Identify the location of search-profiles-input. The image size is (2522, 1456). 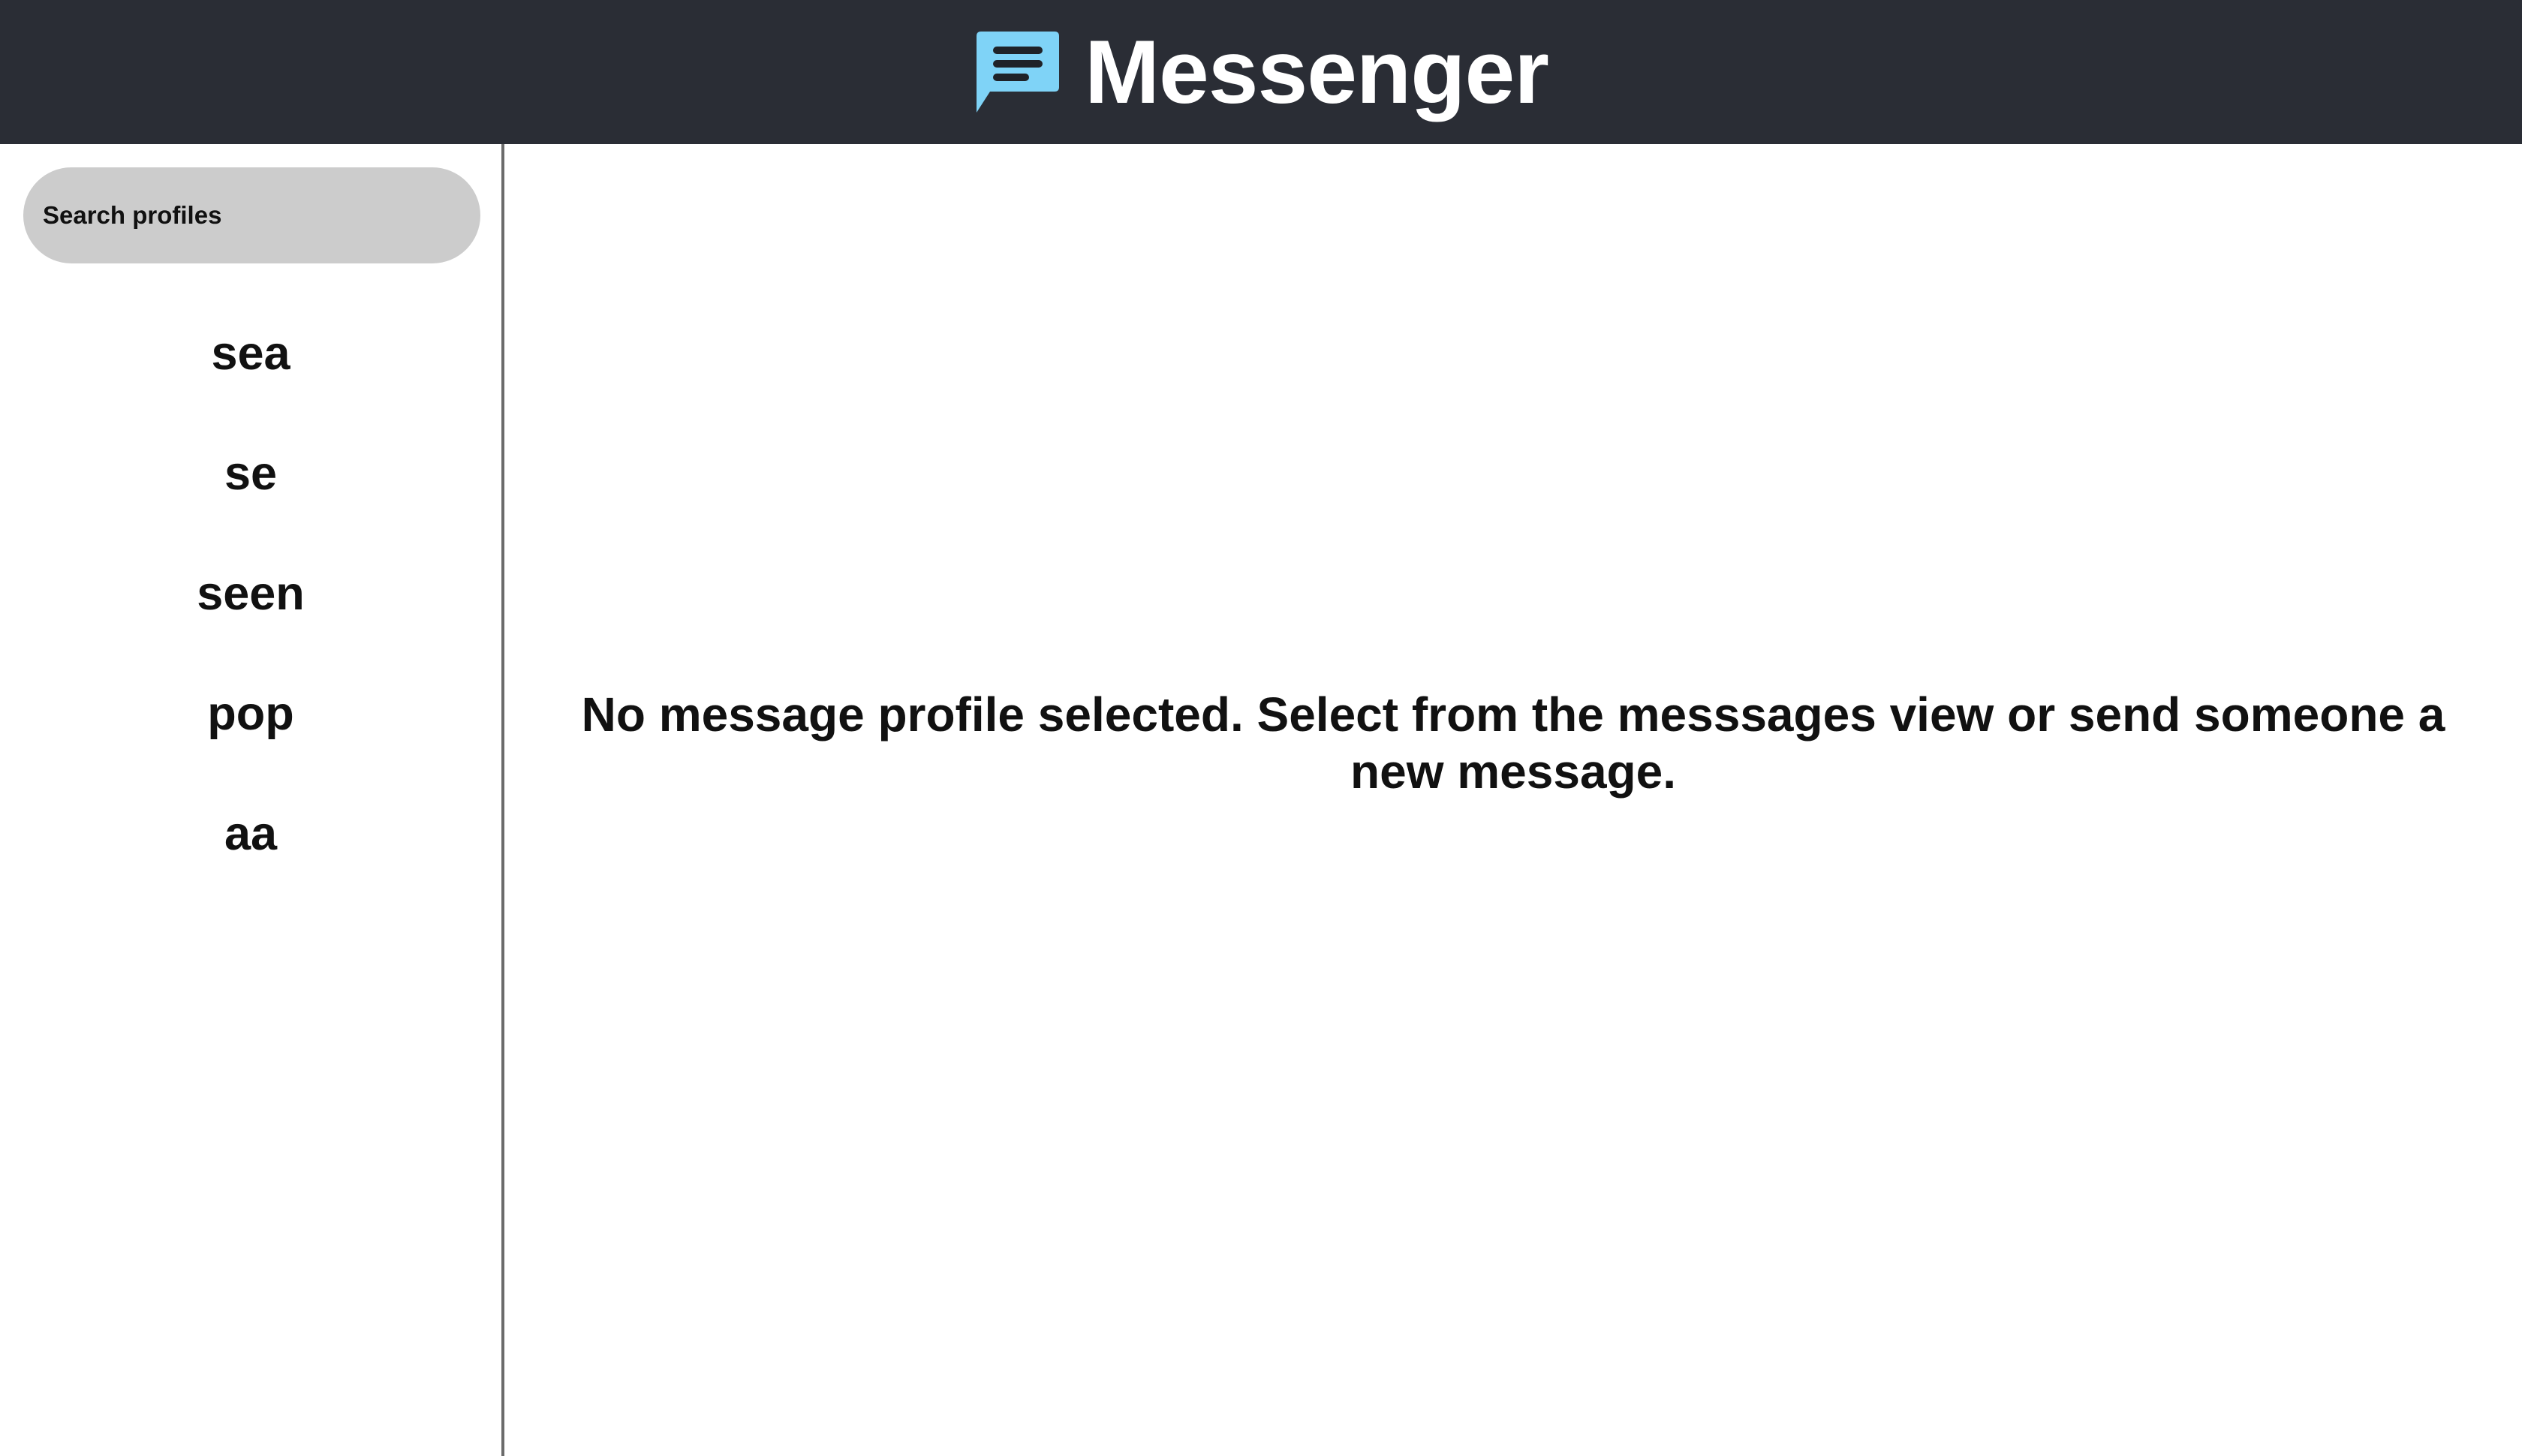
(251, 215).